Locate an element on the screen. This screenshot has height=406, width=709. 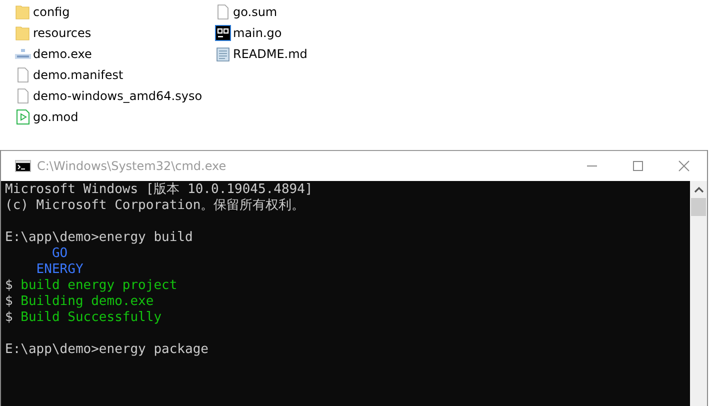
file-item: demo.manifest is located at coordinates (115, 74).